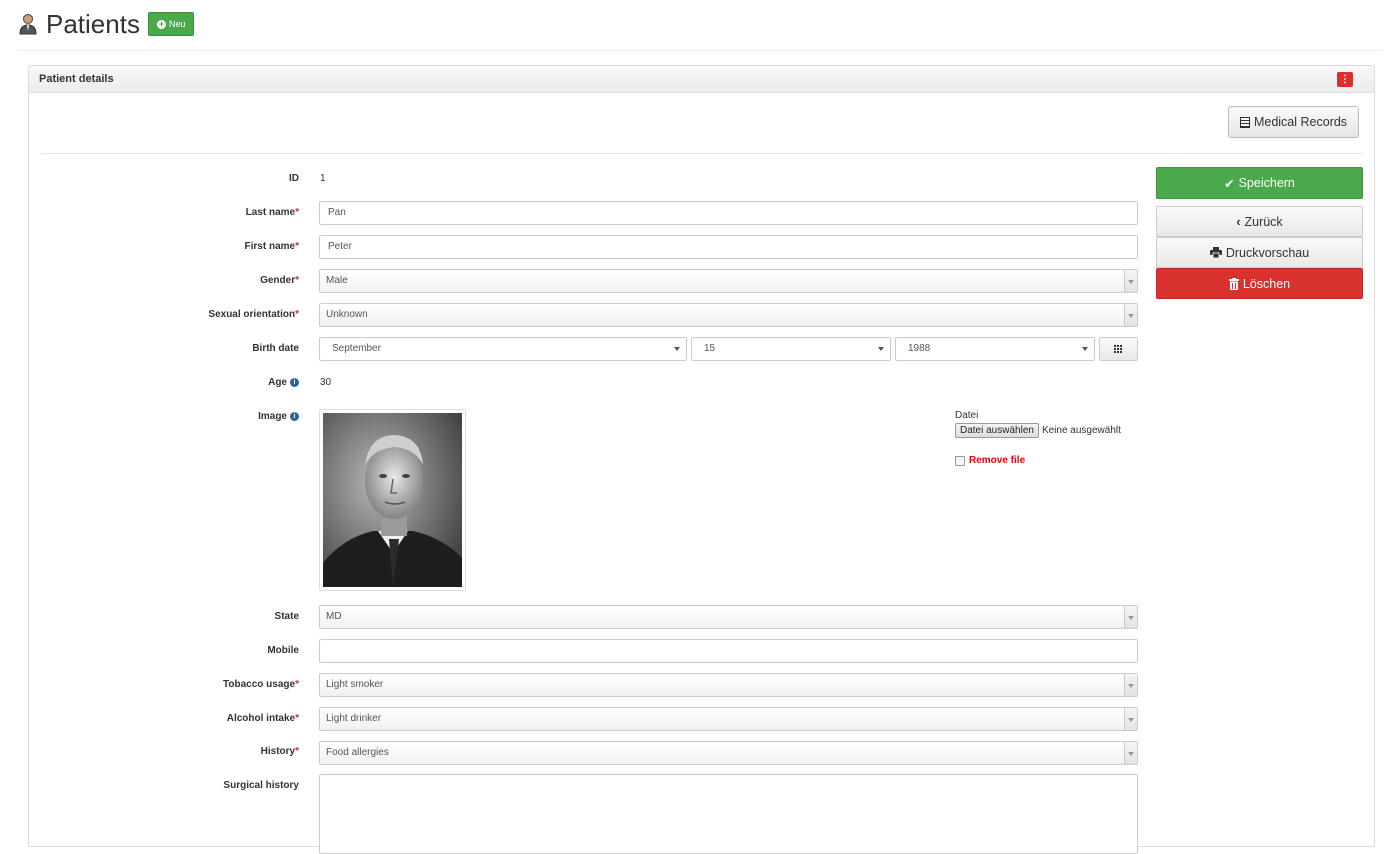  I want to click on panel-title: Patient details, so click(76, 79).